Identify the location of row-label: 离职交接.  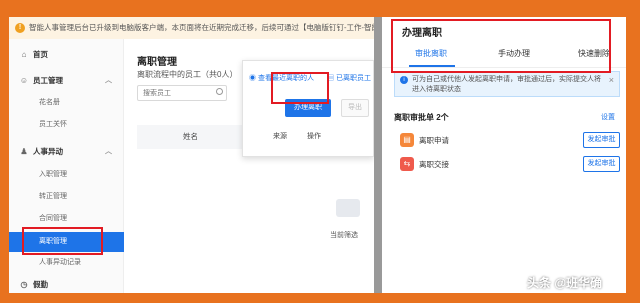
(434, 164).